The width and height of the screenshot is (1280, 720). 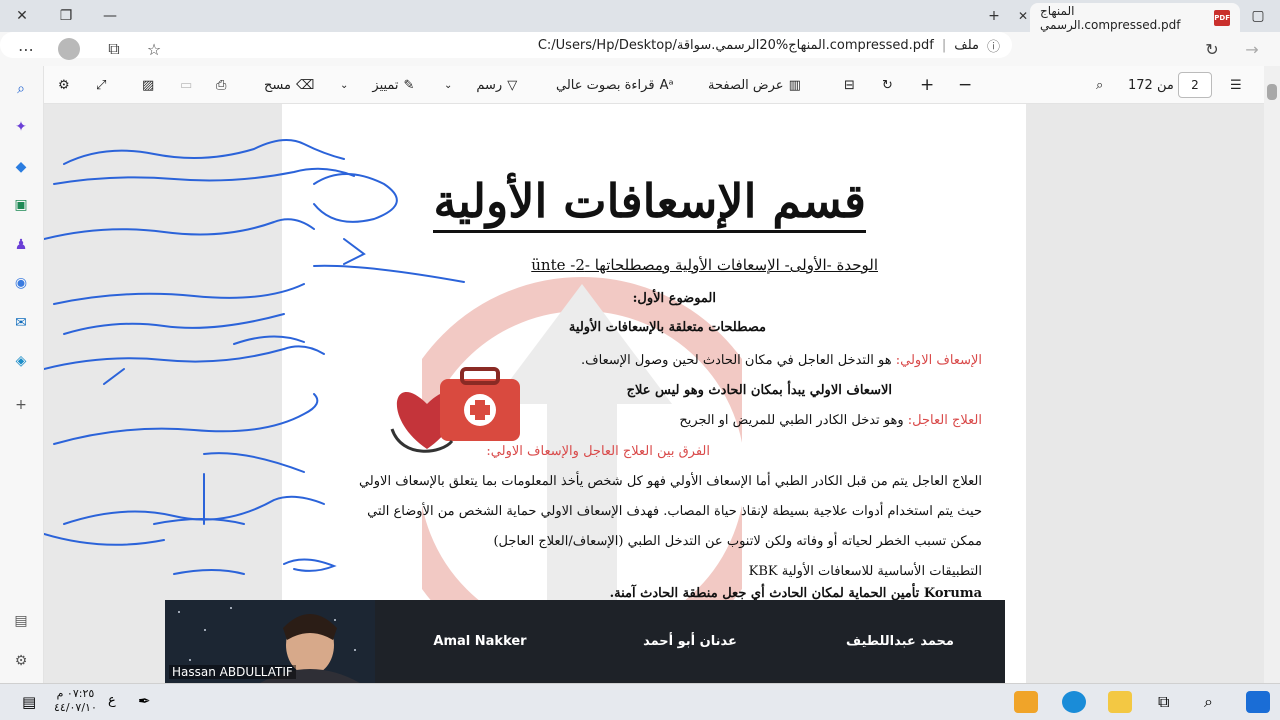 What do you see at coordinates (409, 85) in the screenshot?
I see `highlighter-icon: ✎` at bounding box center [409, 85].